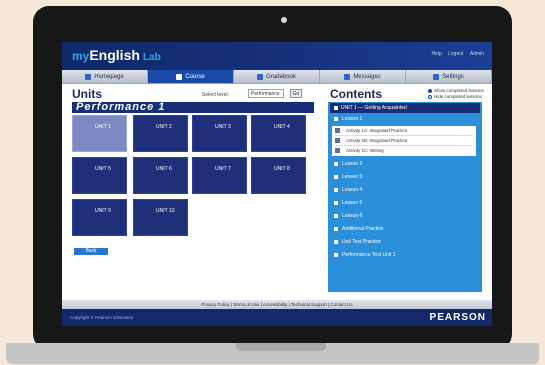  What do you see at coordinates (195, 76) in the screenshot?
I see `tab-label: Course` at bounding box center [195, 76].